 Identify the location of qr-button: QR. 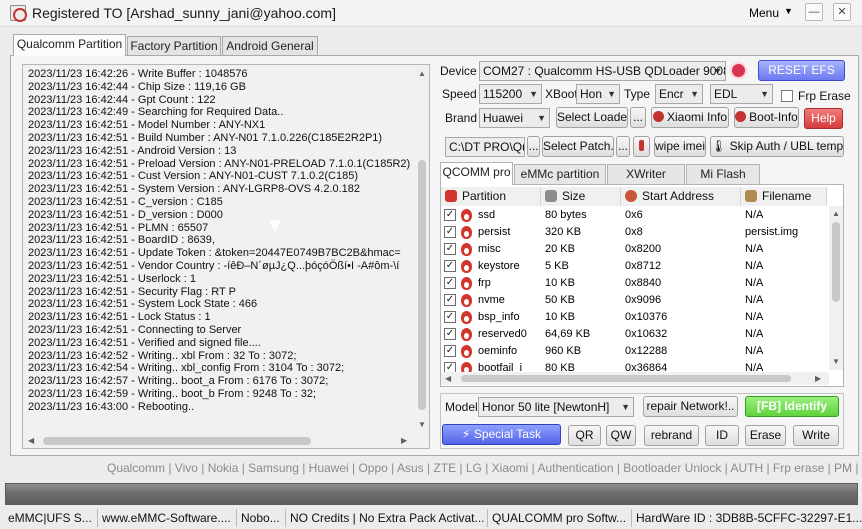
(584, 435).